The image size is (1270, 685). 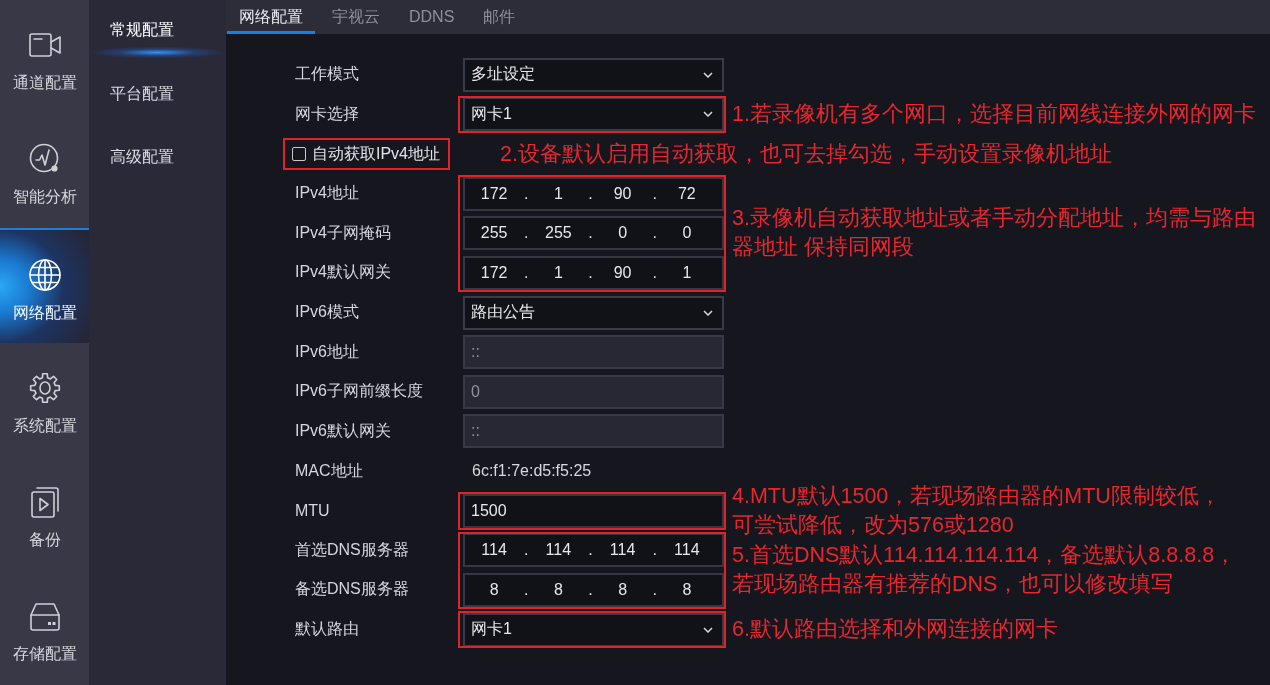 What do you see at coordinates (351, 549) in the screenshot?
I see `field-label: 首选DNS服务器` at bounding box center [351, 549].